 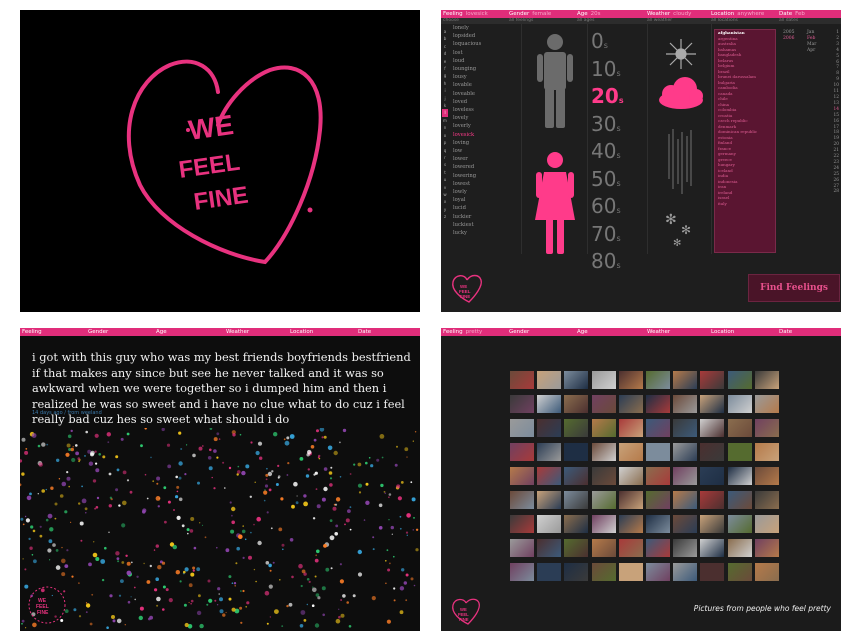 What do you see at coordinates (488, 225) in the screenshot?
I see `feeling-option: luckiest` at bounding box center [488, 225].